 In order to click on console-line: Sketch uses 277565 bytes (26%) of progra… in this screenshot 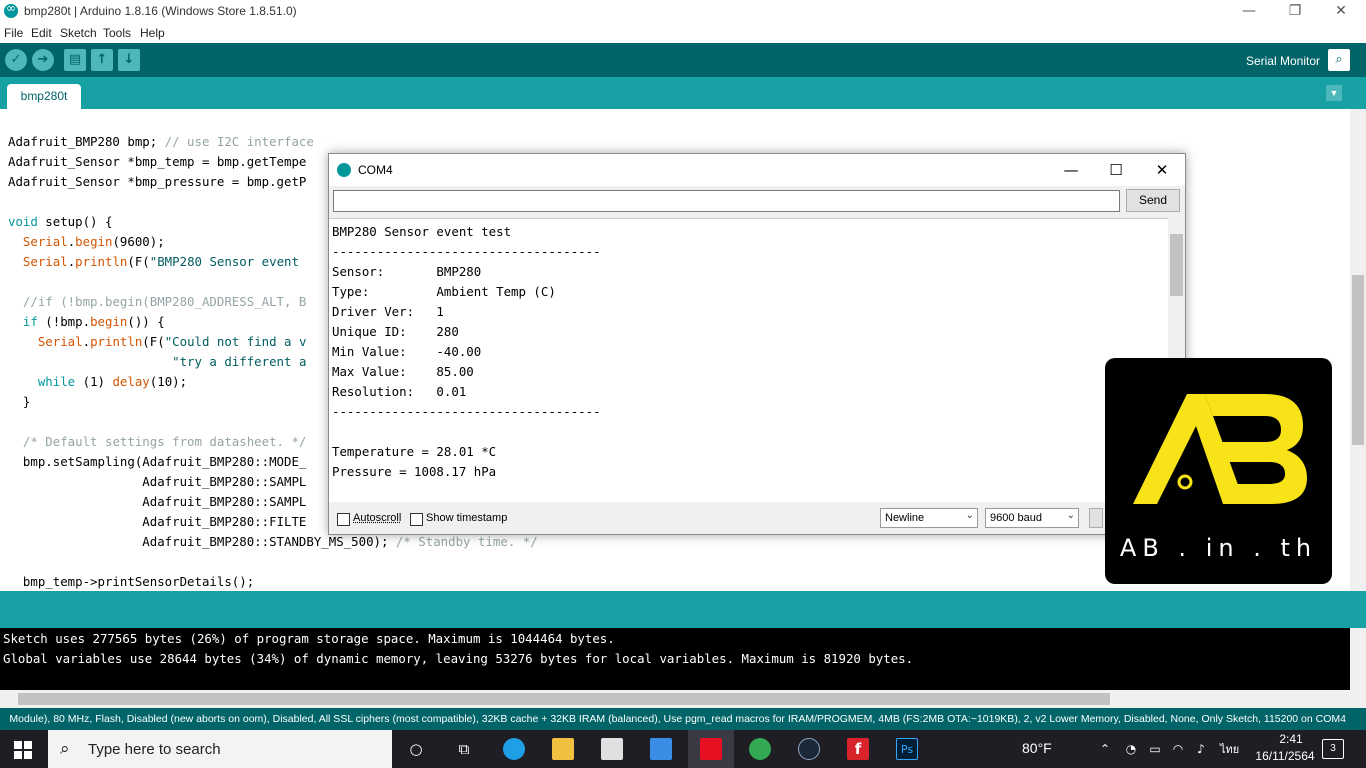, I will do `click(309, 638)`.